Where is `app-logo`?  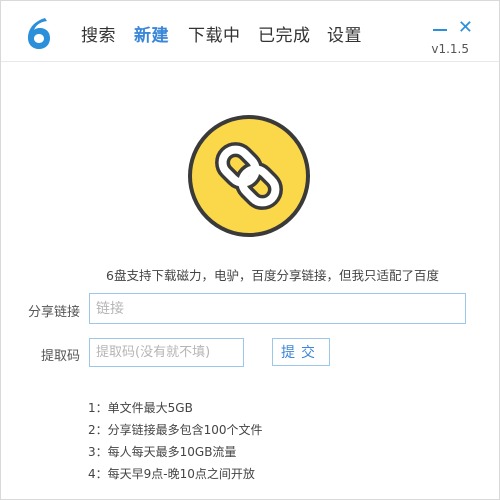
app-logo is located at coordinates (39, 33).